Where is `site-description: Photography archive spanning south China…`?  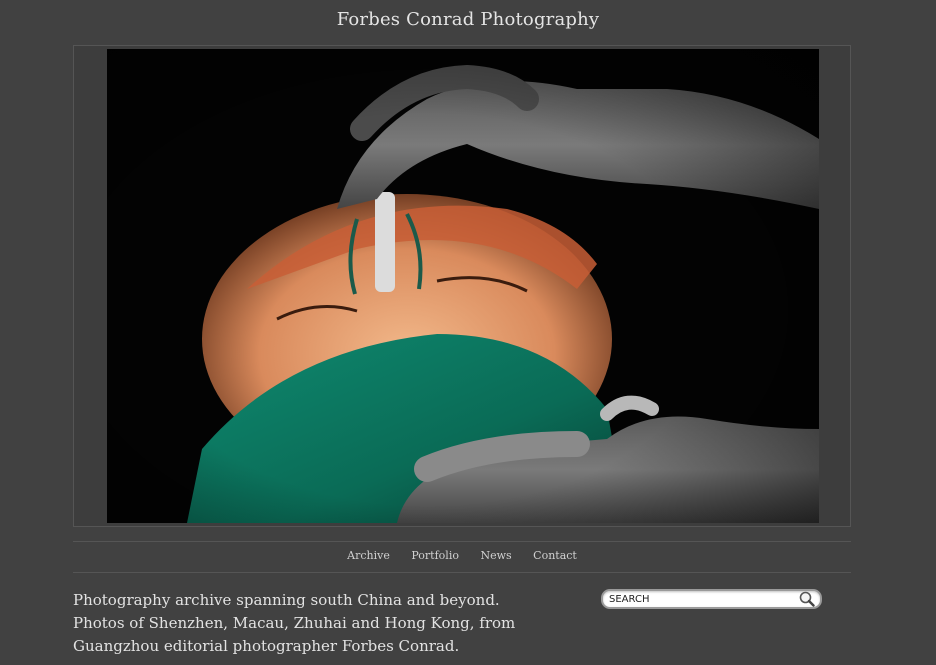
site-description: Photography archive spanning south China… is located at coordinates (294, 623).